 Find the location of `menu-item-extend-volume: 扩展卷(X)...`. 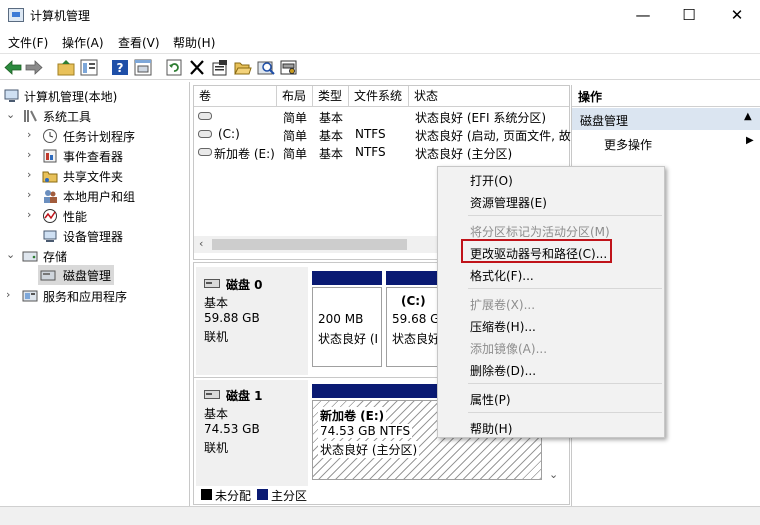

menu-item-extend-volume: 扩展卷(X)... is located at coordinates (502, 304).